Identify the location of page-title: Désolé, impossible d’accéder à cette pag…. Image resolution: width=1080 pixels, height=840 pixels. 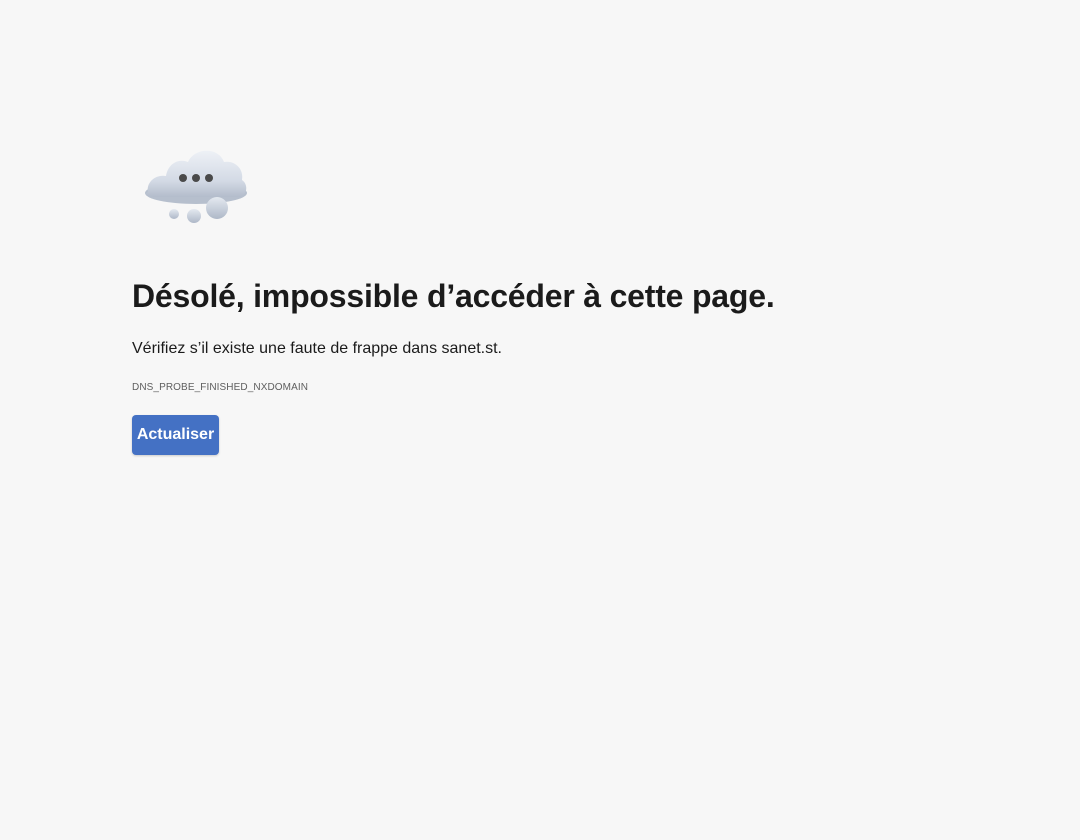
(453, 296).